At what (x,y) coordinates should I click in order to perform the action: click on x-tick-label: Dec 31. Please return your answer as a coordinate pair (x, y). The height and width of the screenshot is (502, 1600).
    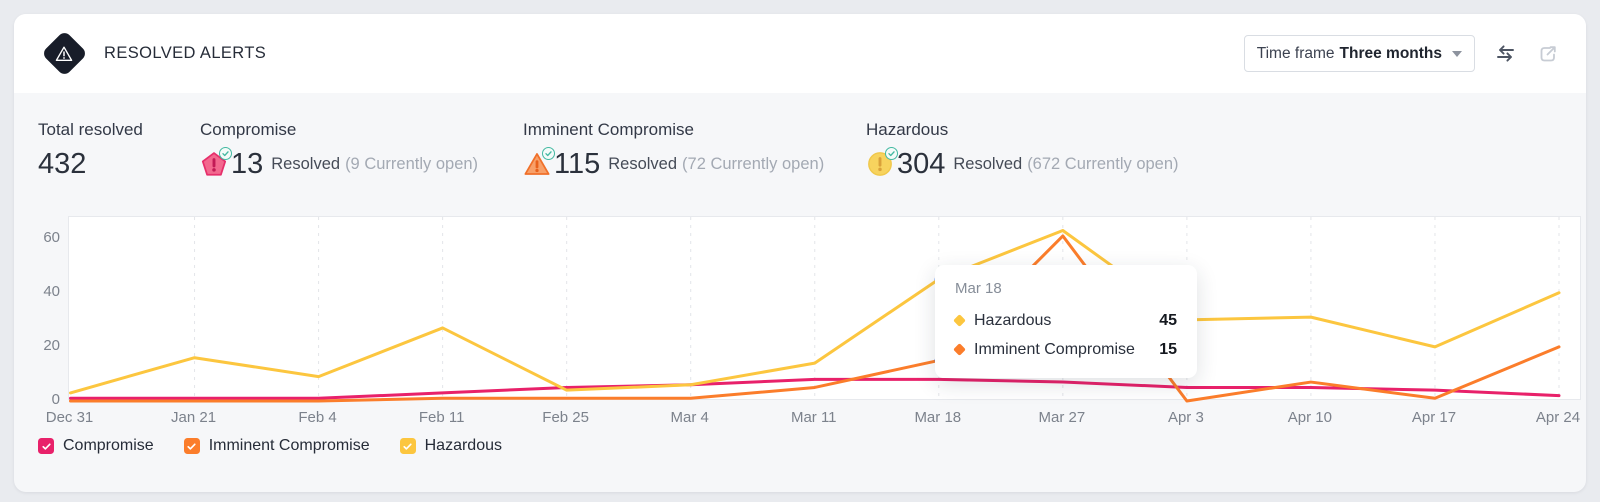
    Looking at the image, I should click on (69, 417).